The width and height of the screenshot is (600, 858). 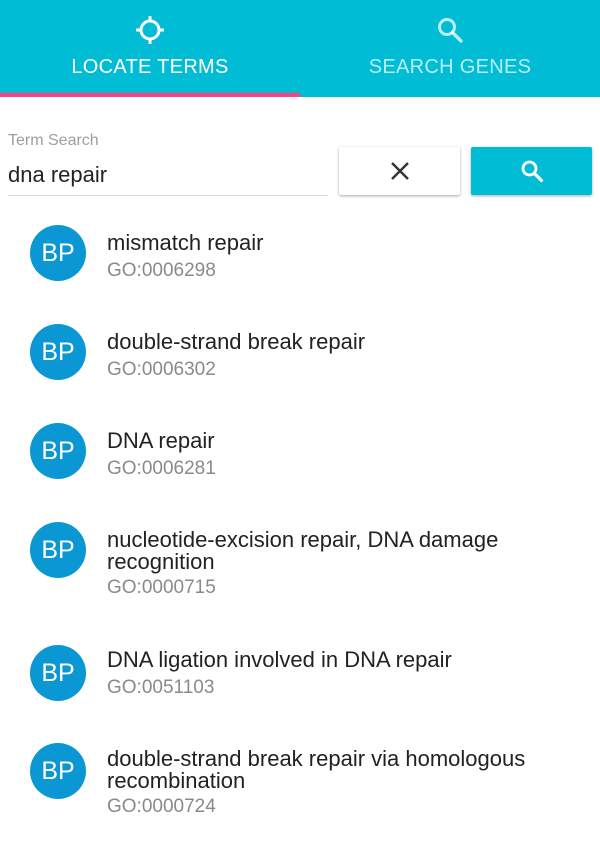 I want to click on input-underline, so click(x=168, y=195).